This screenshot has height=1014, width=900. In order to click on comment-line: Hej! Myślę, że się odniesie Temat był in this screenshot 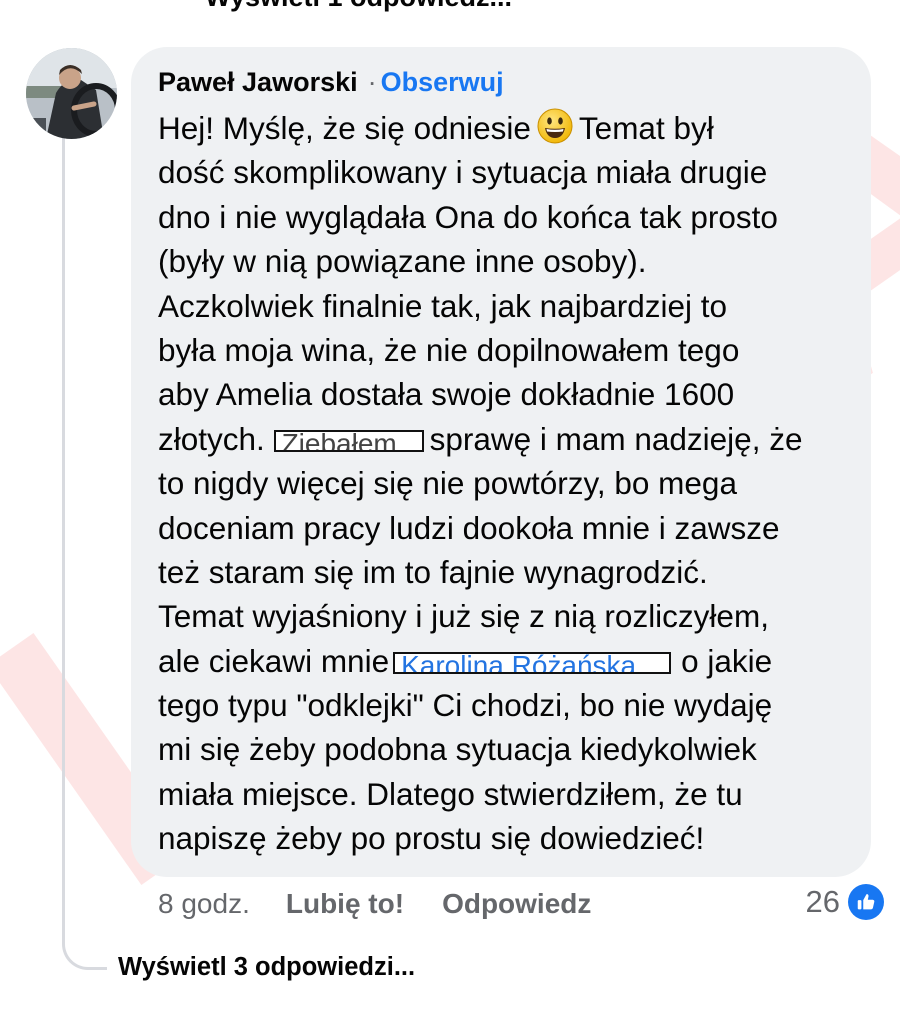, I will do `click(436, 127)`.